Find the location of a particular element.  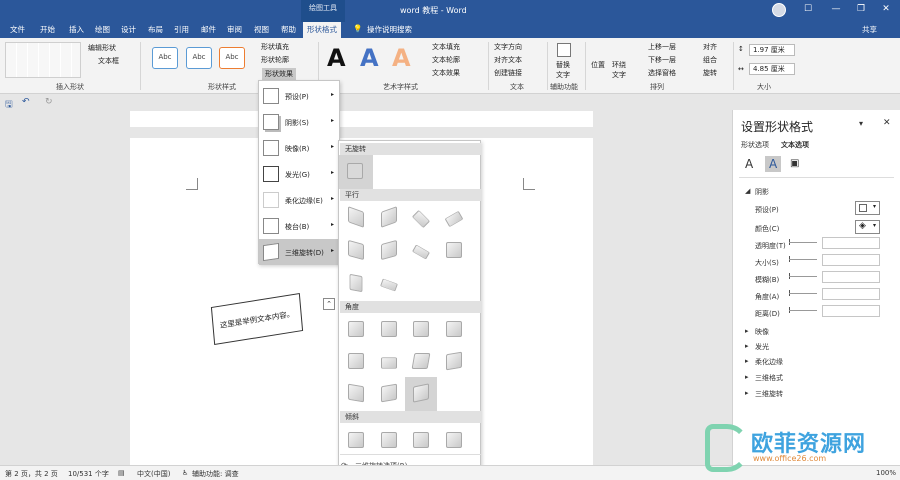

selection-pane-button: 选择窗格 is located at coordinates (662, 73).